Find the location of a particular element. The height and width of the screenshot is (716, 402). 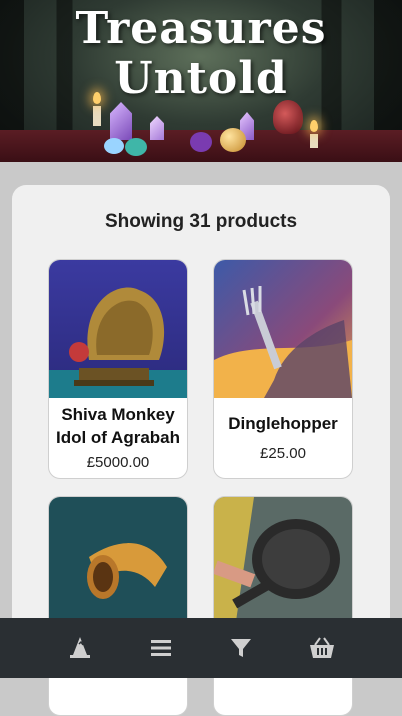

menu-icon is located at coordinates (160, 648).